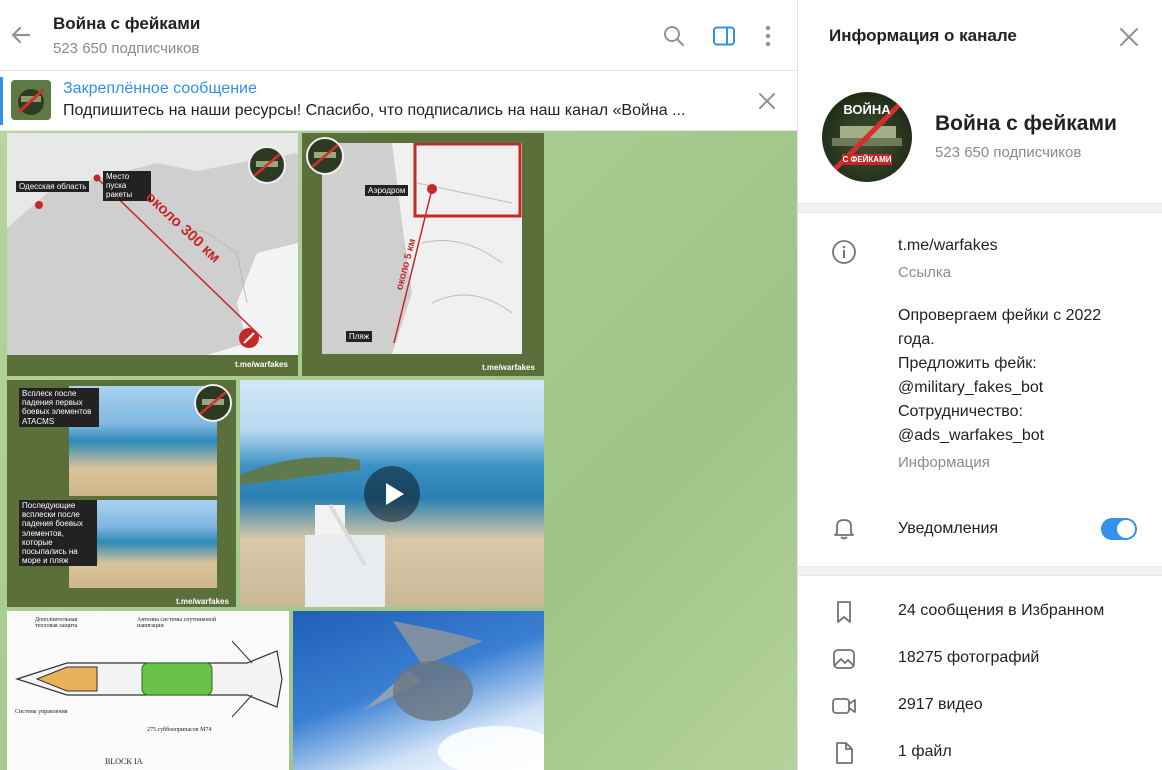 This screenshot has height=770, width=1162. I want to click on label-thermal-protection: Дополнительная тепловая защита, so click(56, 623).